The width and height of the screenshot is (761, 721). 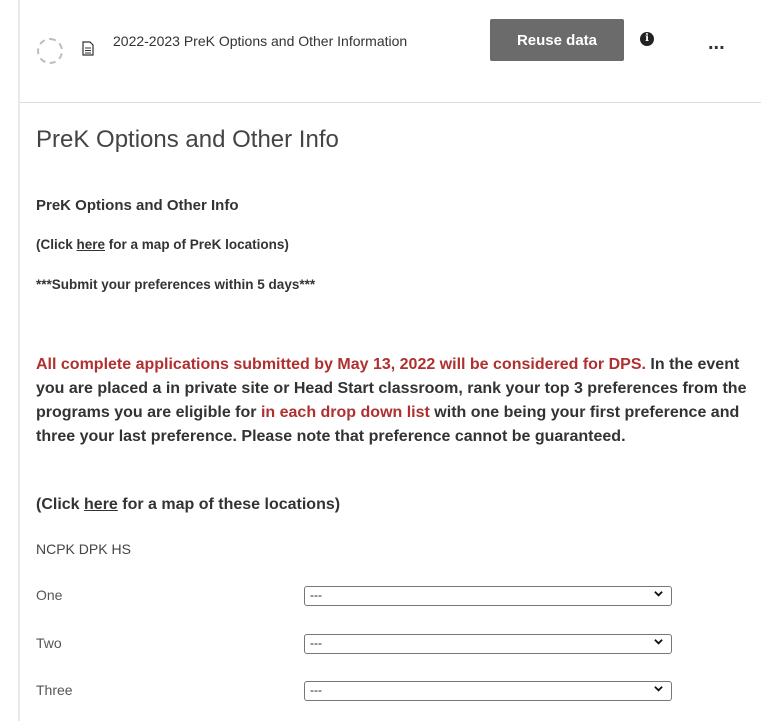 What do you see at coordinates (60, 504) in the screenshot?
I see `locations-map-prefix: (Click` at bounding box center [60, 504].